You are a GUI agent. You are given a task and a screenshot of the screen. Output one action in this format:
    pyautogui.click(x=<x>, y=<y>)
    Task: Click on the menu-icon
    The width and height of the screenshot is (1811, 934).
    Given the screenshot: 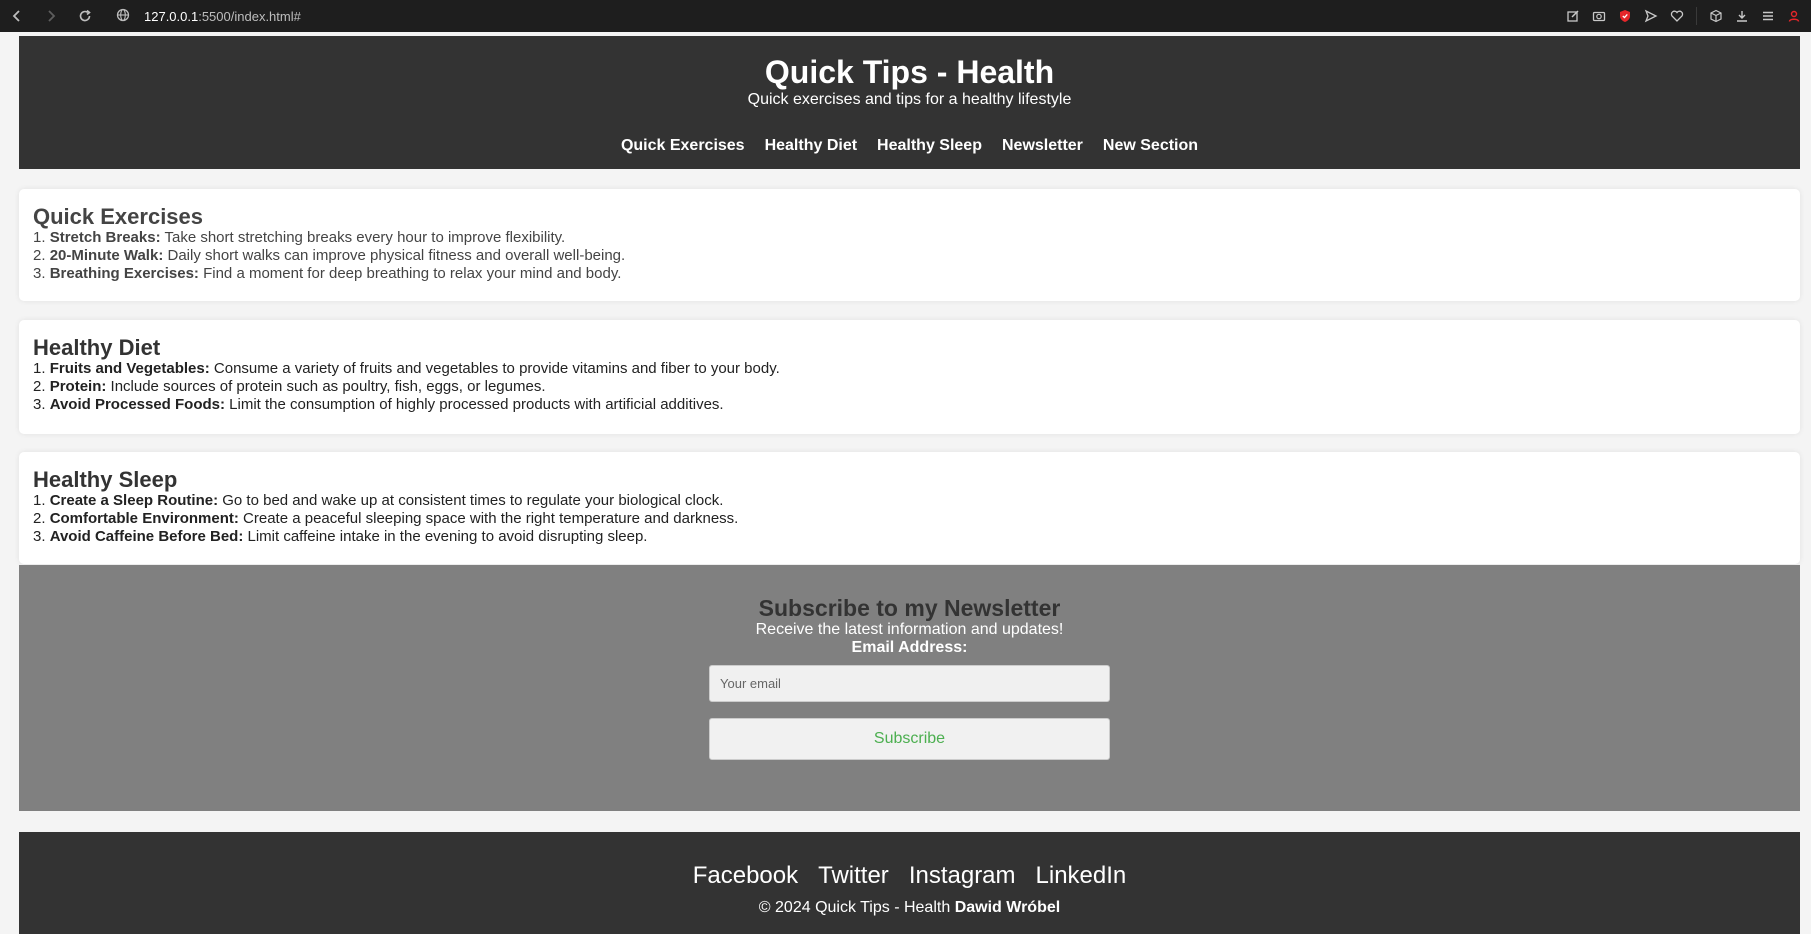 What is the action you would take?
    pyautogui.click(x=1768, y=16)
    